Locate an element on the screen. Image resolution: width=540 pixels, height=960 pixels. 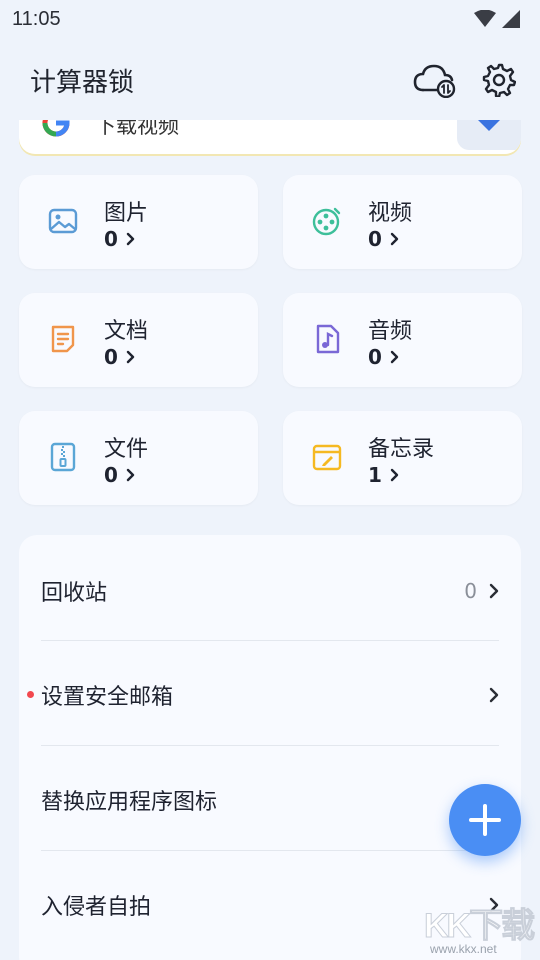
card-label: 文件 is located at coordinates (126, 449).